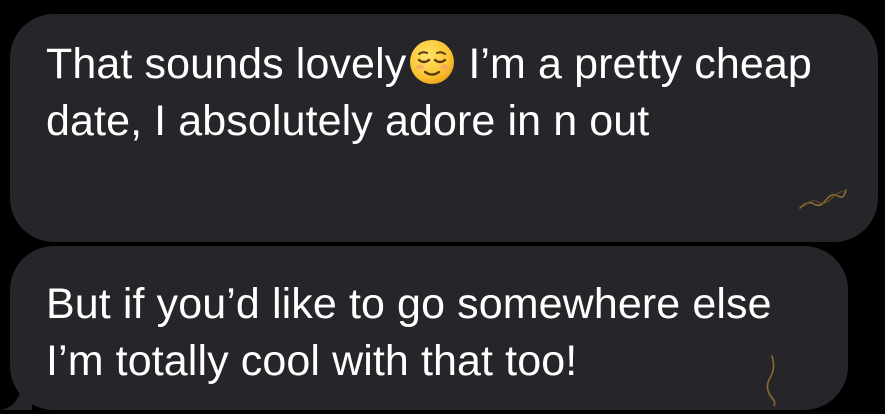 This screenshot has height=414, width=885. I want to click on relieved-face-icon, so click(432, 62).